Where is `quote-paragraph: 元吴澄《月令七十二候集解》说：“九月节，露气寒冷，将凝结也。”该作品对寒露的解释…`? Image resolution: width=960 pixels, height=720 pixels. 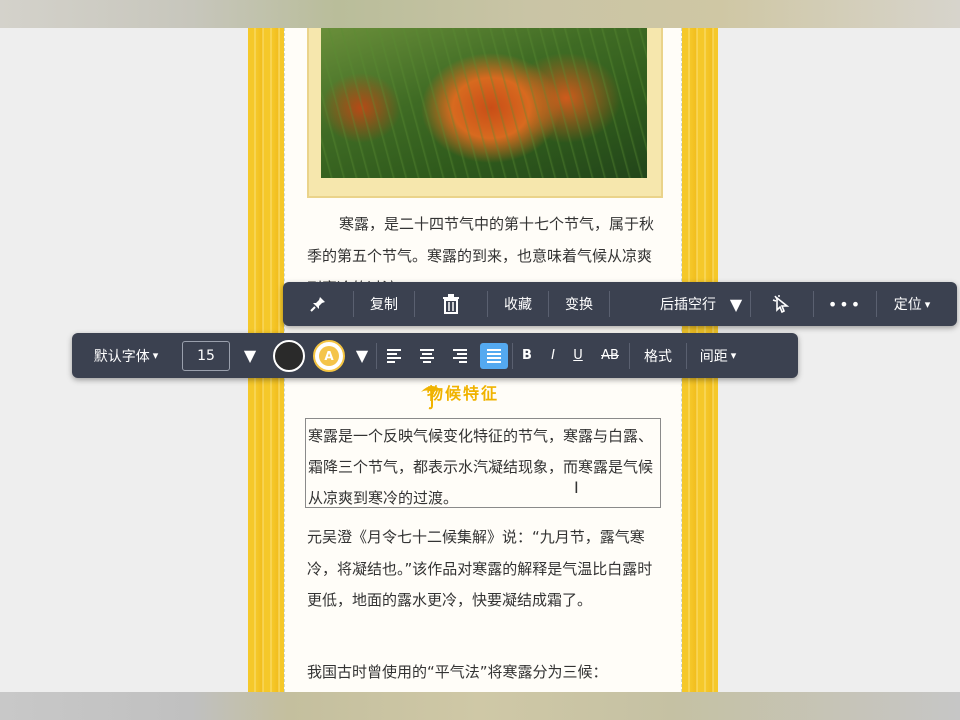
quote-paragraph: 元吴澄《月令七十二候集解》说：“九月节，露气寒冷，将凝结也。”该作品对寒露的解释… is located at coordinates (485, 569).